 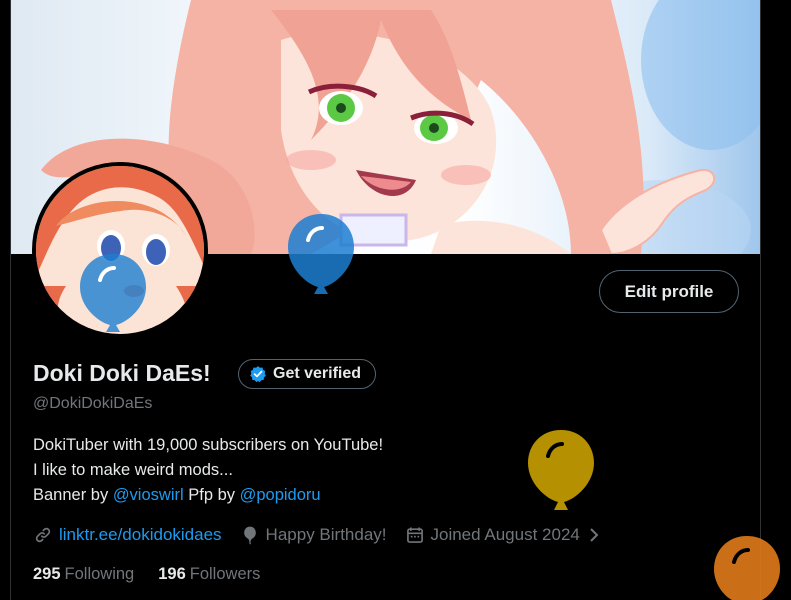 I want to click on verified-badge-icon, so click(x=258, y=374).